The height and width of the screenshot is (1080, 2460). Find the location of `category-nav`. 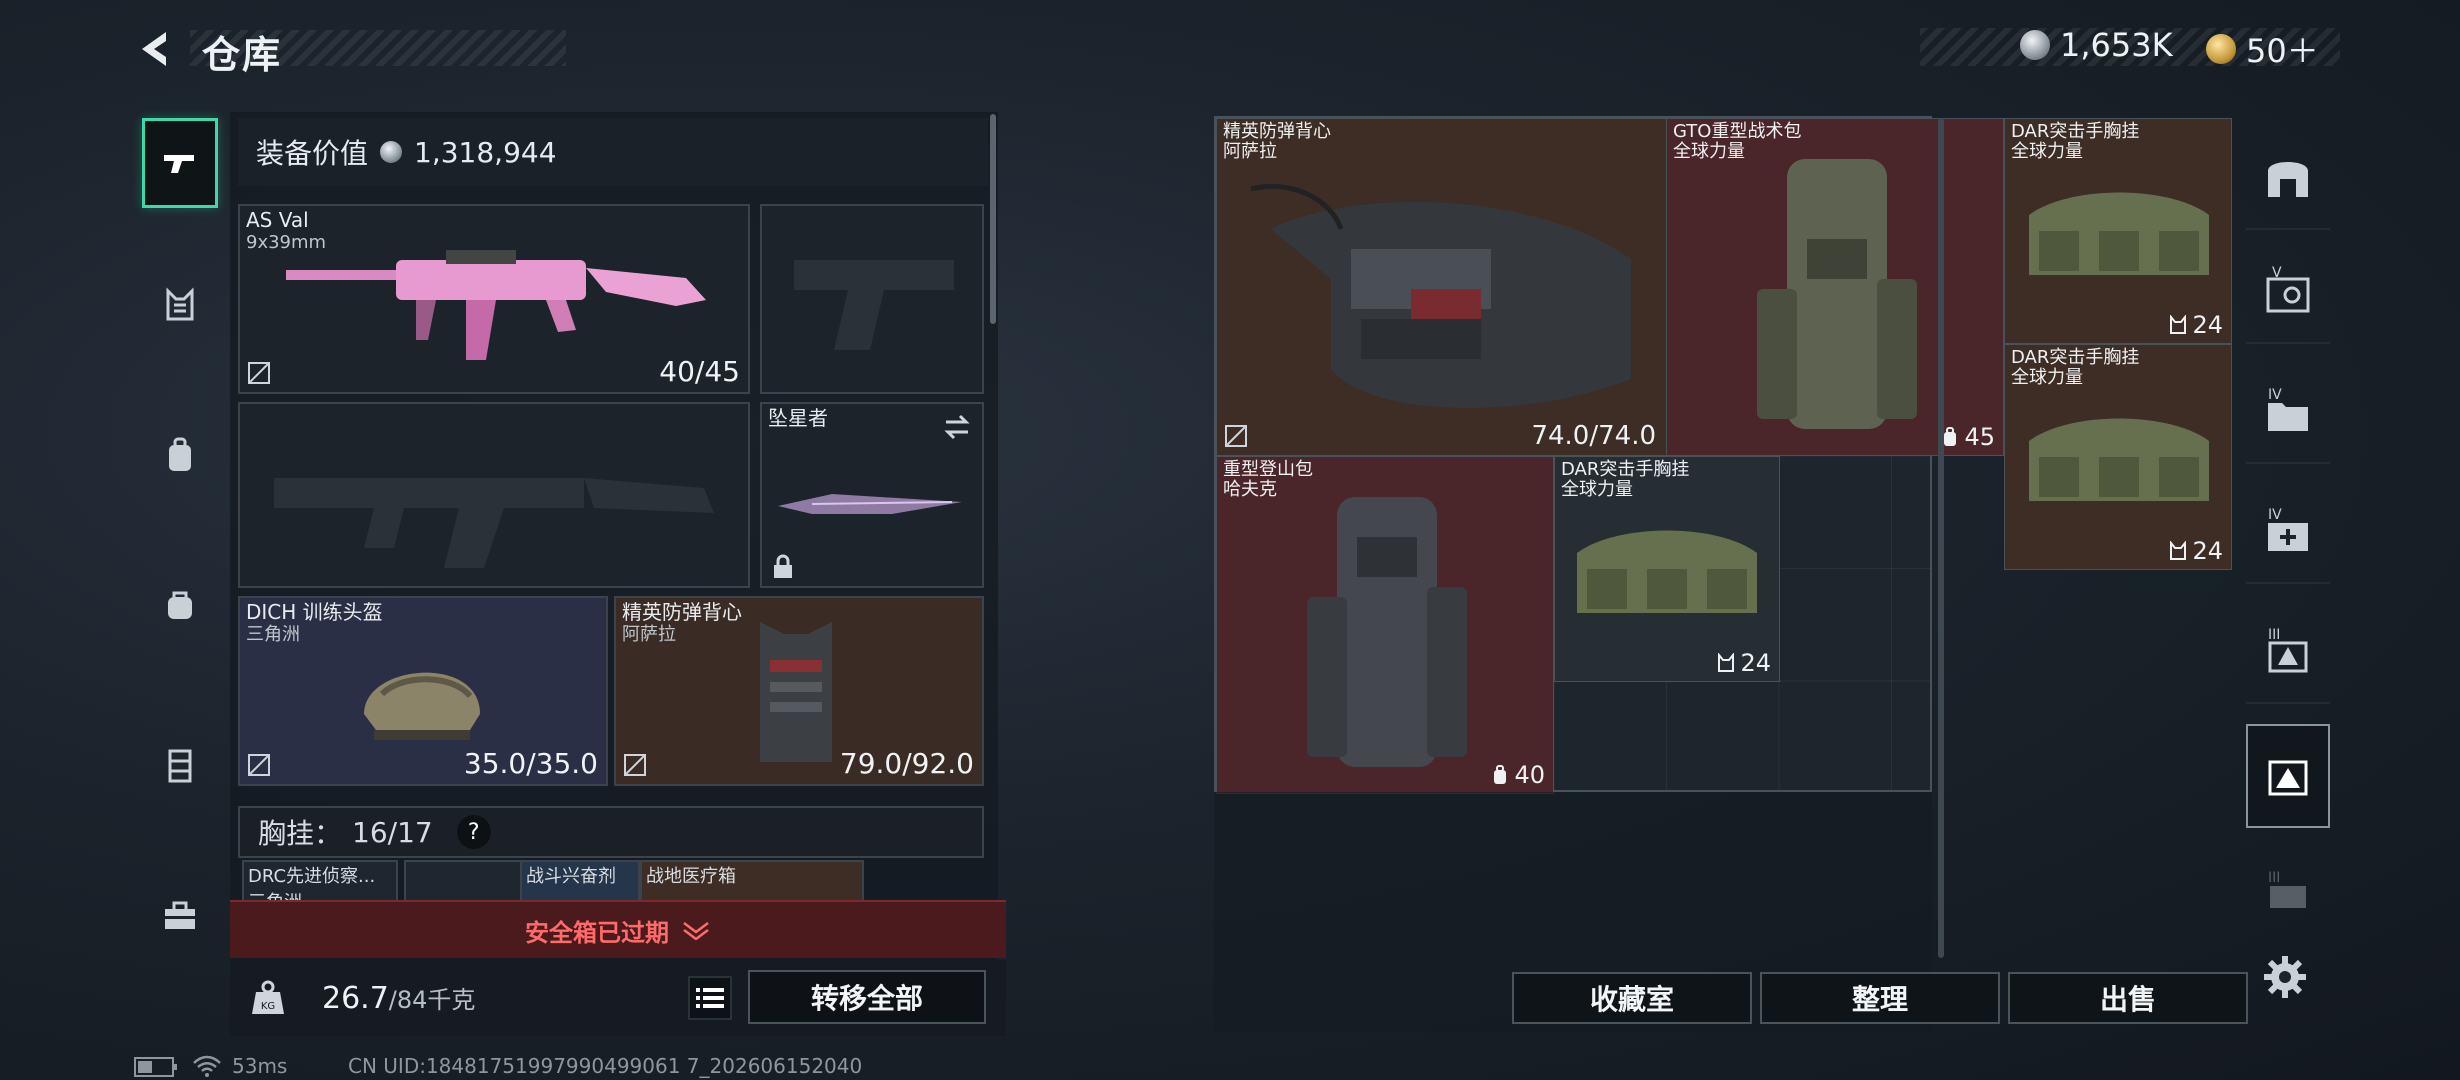

category-nav is located at coordinates (180, 558).